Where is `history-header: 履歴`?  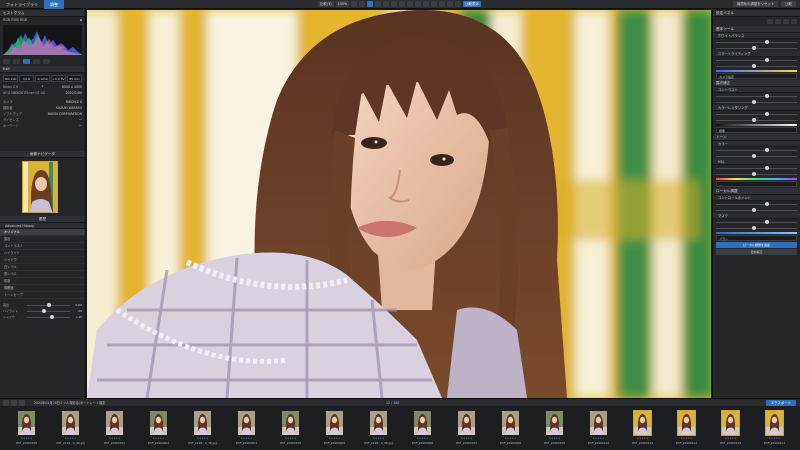
history-header: 履歴 is located at coordinates (42, 219).